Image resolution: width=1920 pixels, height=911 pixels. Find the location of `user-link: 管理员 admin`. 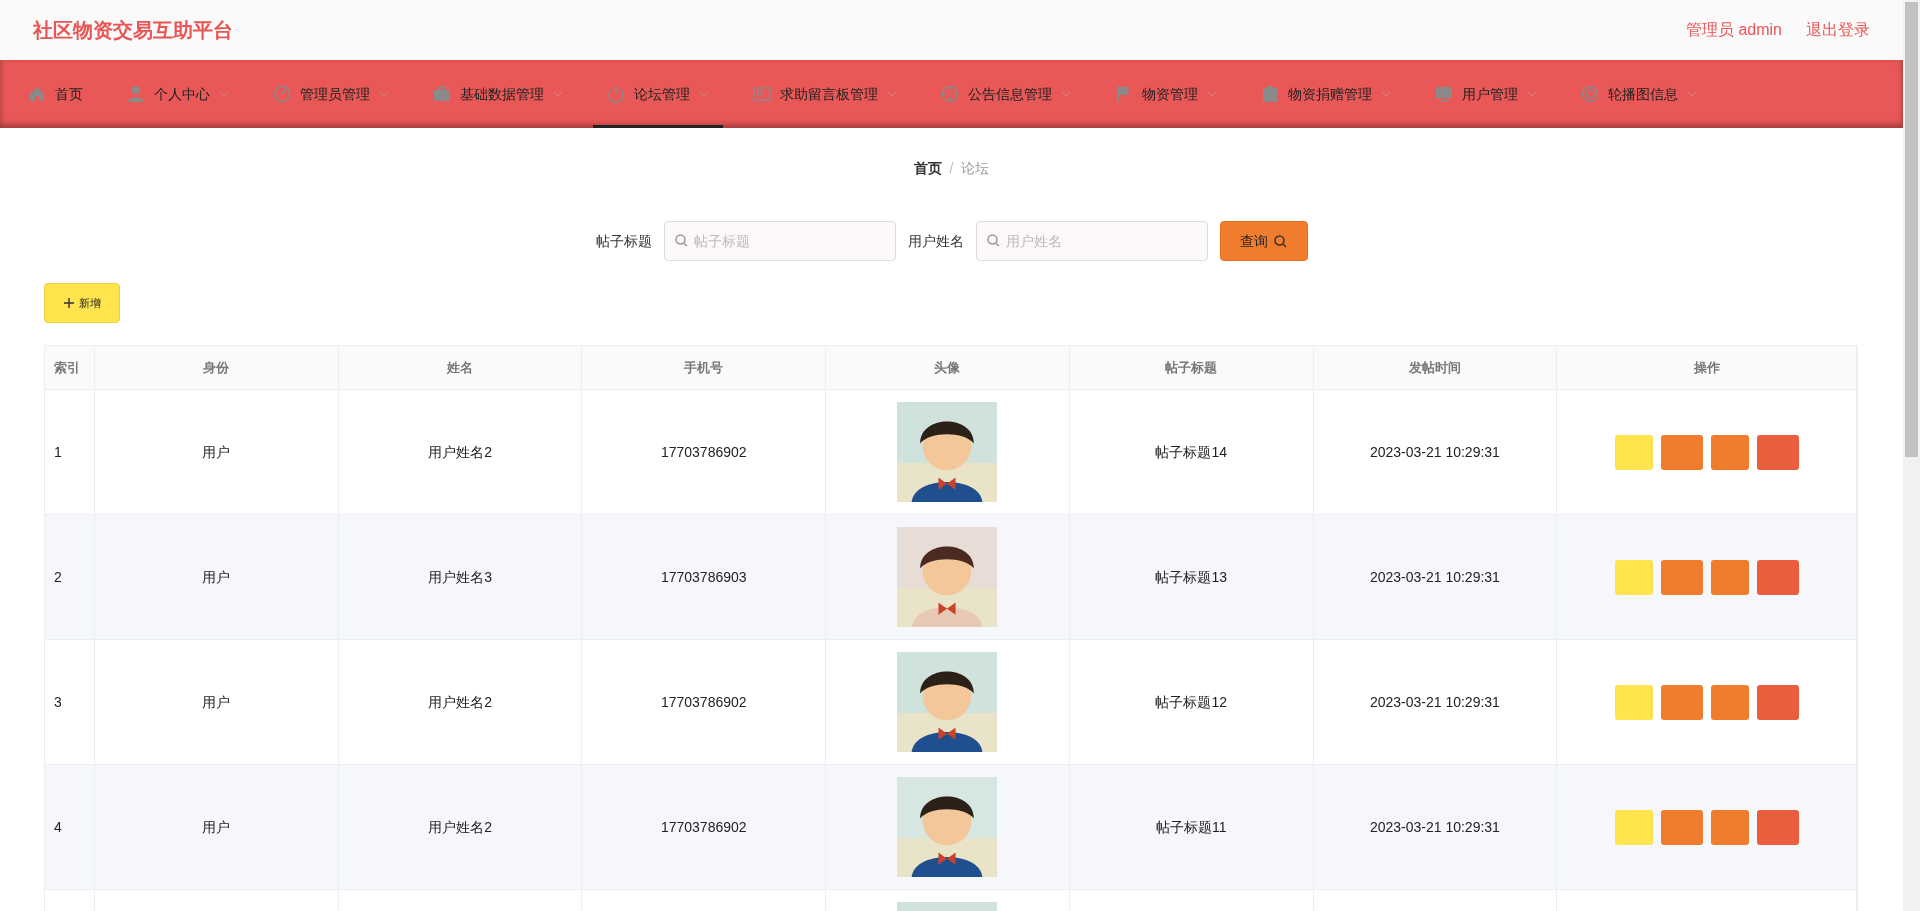

user-link: 管理员 admin is located at coordinates (1733, 30).